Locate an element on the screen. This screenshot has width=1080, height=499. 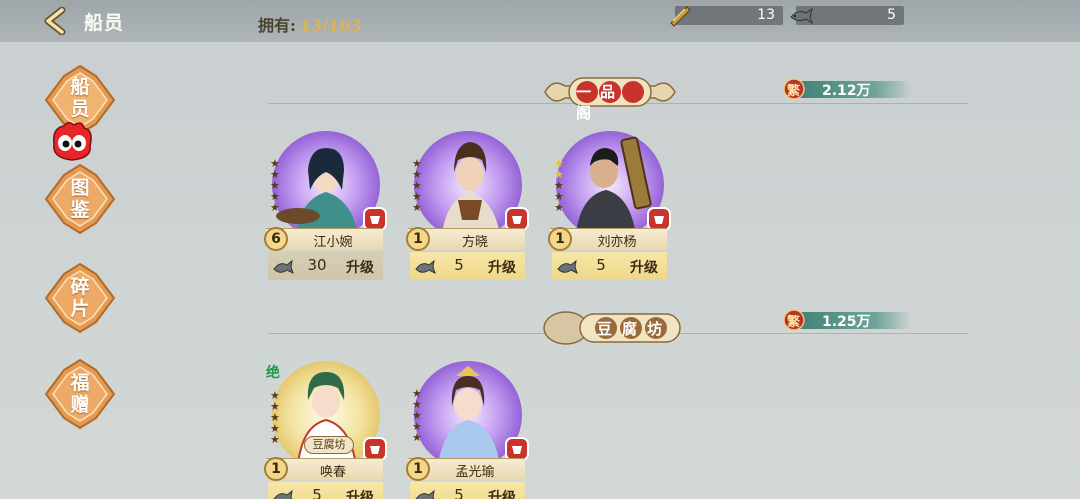
scroll-icon is located at coordinates (680, 16).